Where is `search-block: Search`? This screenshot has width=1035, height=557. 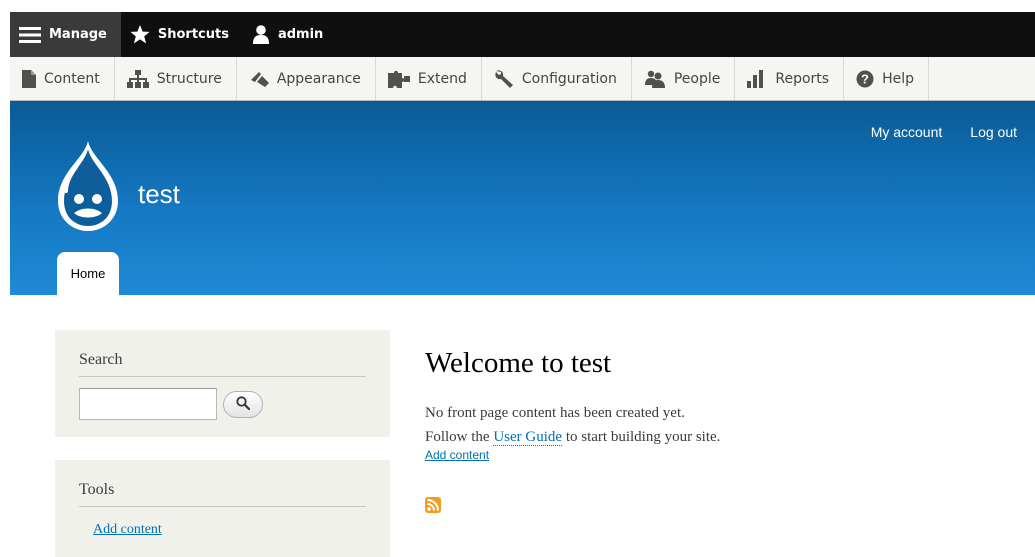 search-block: Search is located at coordinates (222, 383).